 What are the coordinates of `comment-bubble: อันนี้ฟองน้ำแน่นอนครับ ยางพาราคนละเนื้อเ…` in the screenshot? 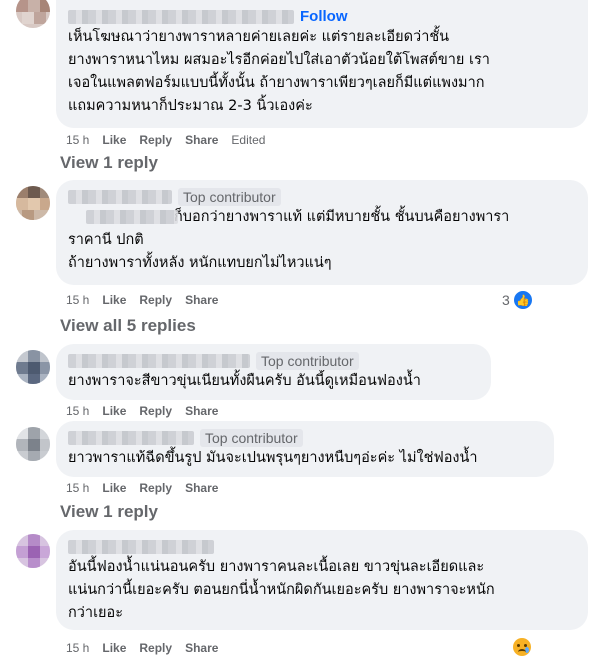 It's located at (322, 580).